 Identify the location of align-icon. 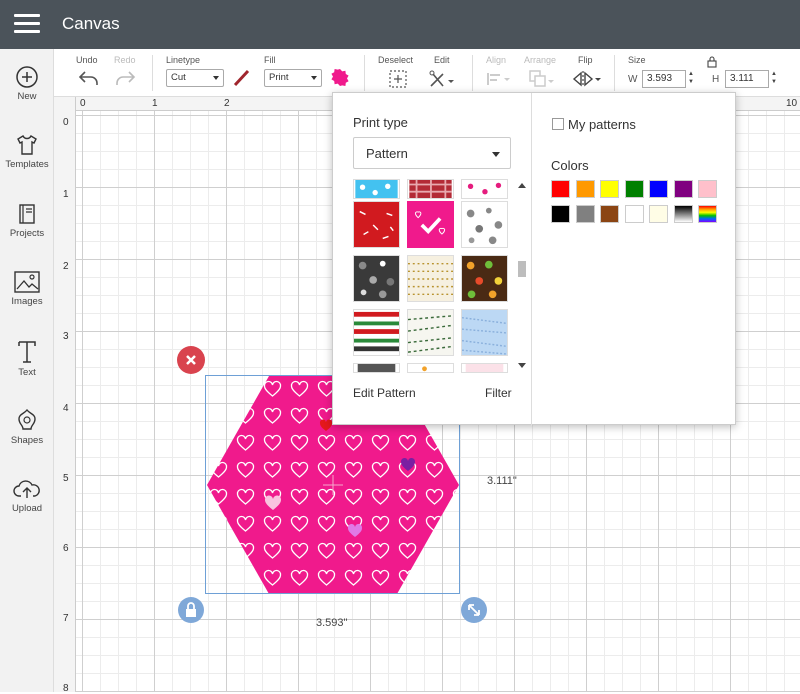
(499, 79).